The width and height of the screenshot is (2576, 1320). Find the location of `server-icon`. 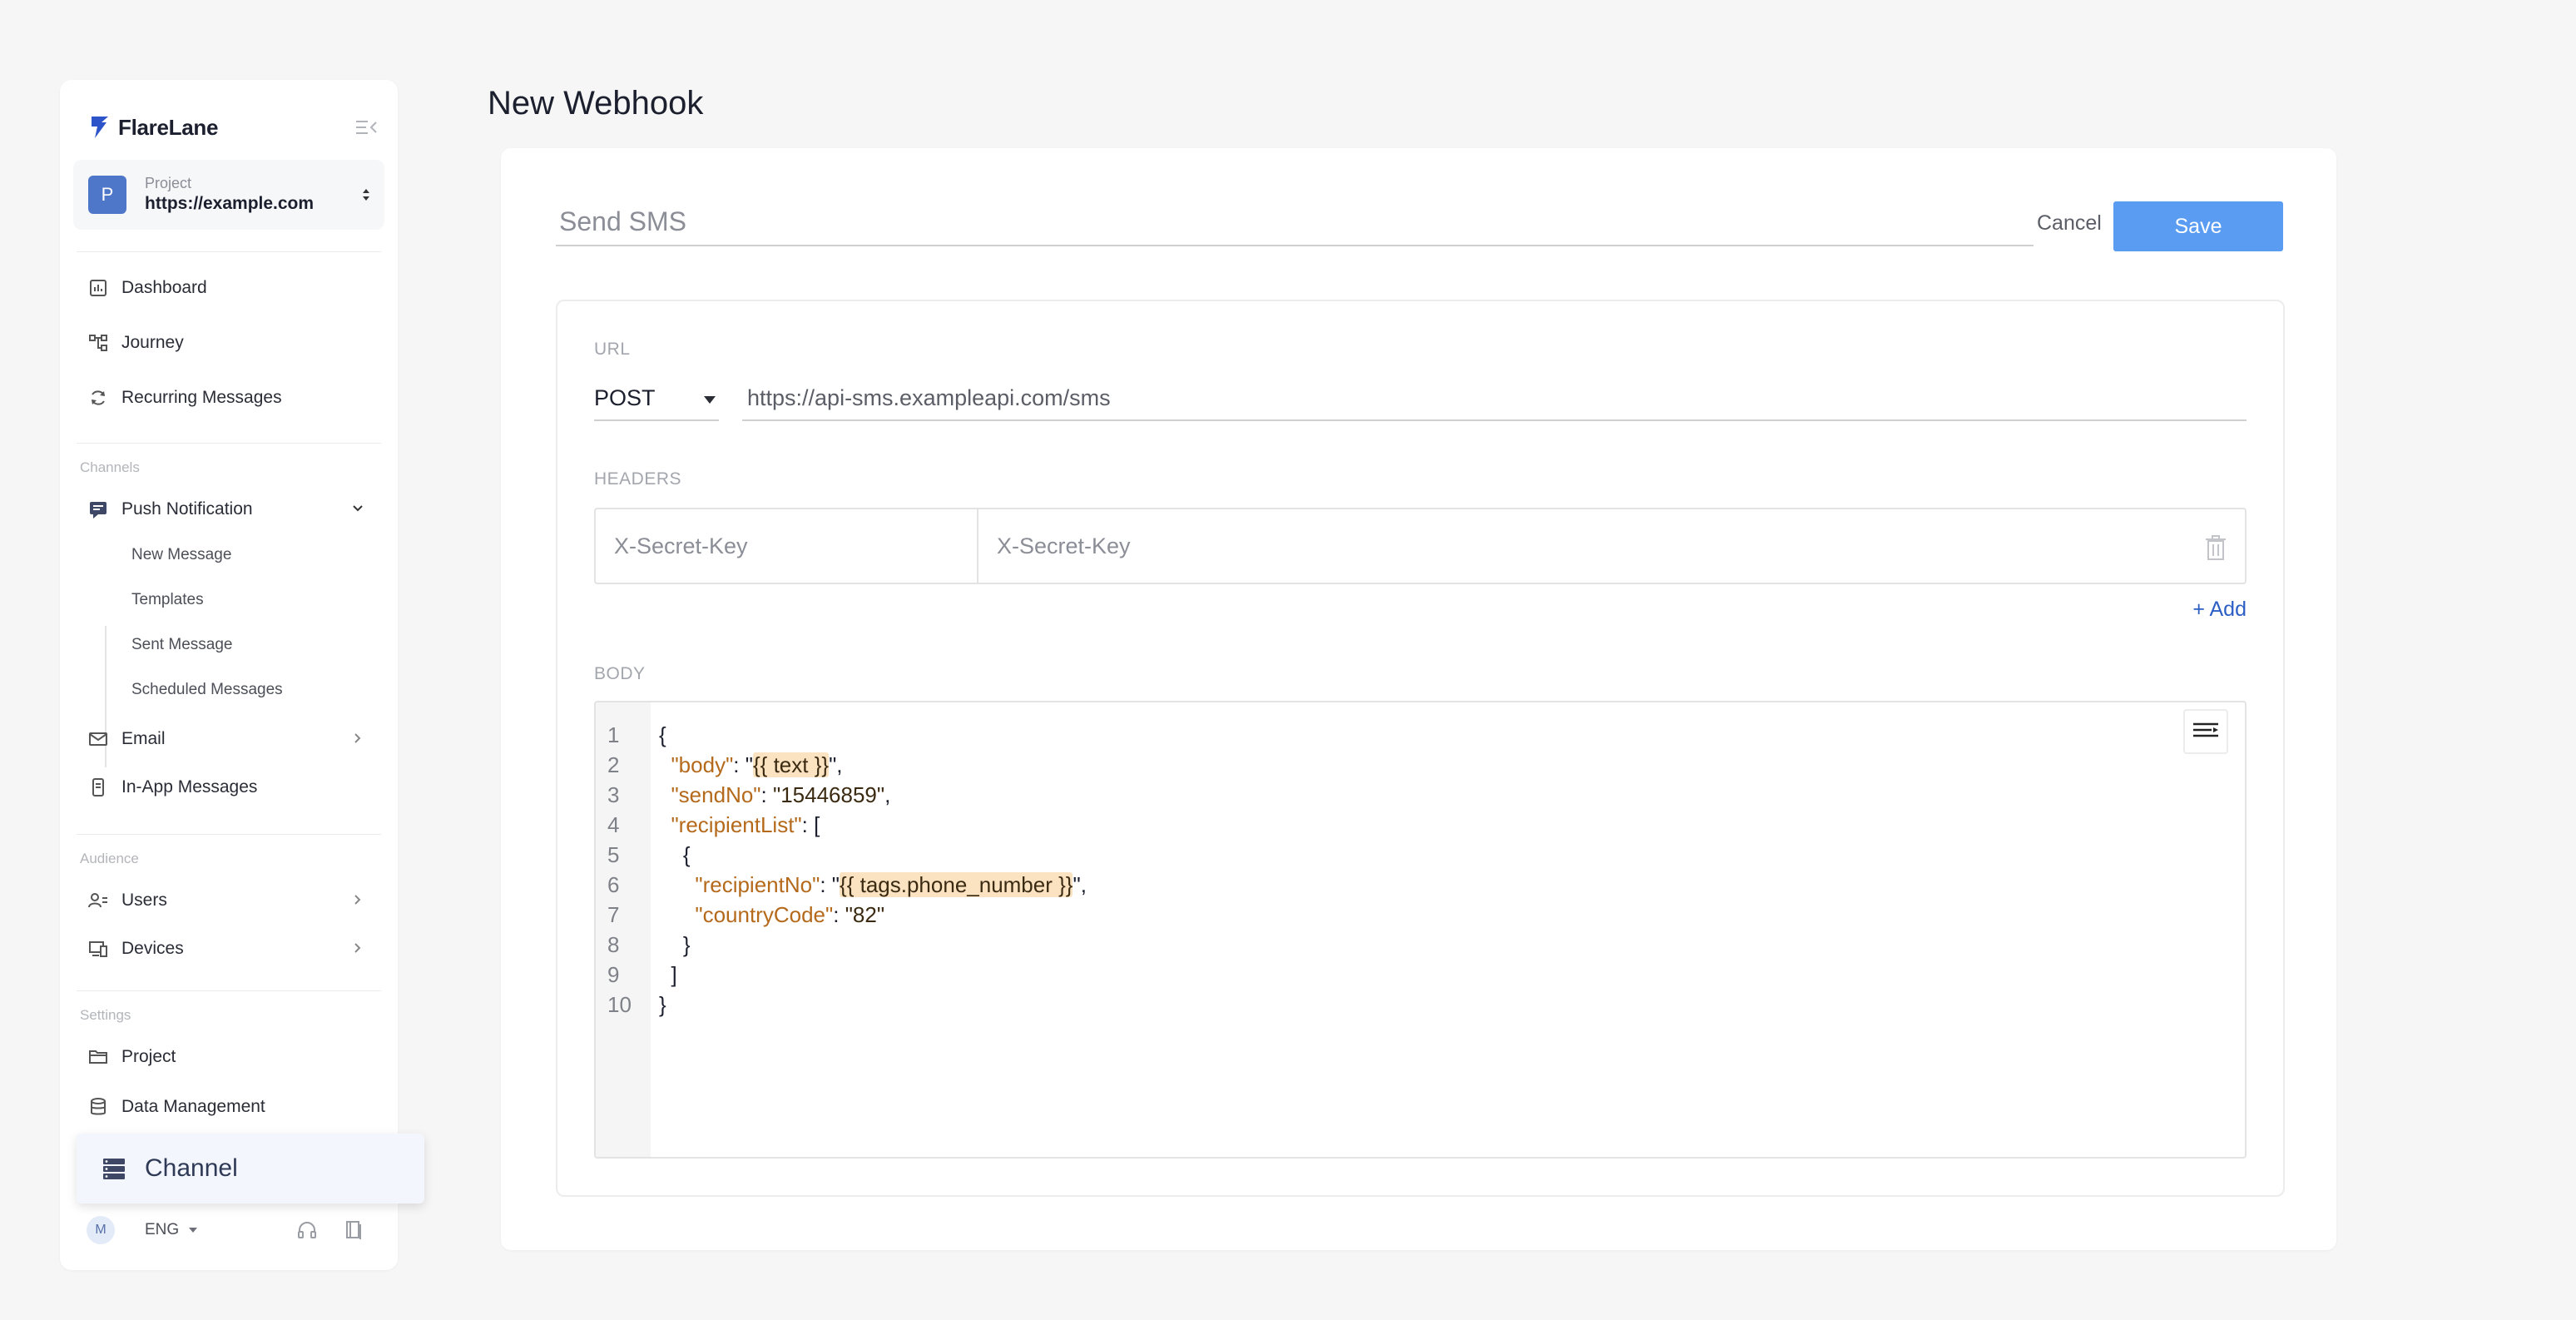

server-icon is located at coordinates (114, 1169).